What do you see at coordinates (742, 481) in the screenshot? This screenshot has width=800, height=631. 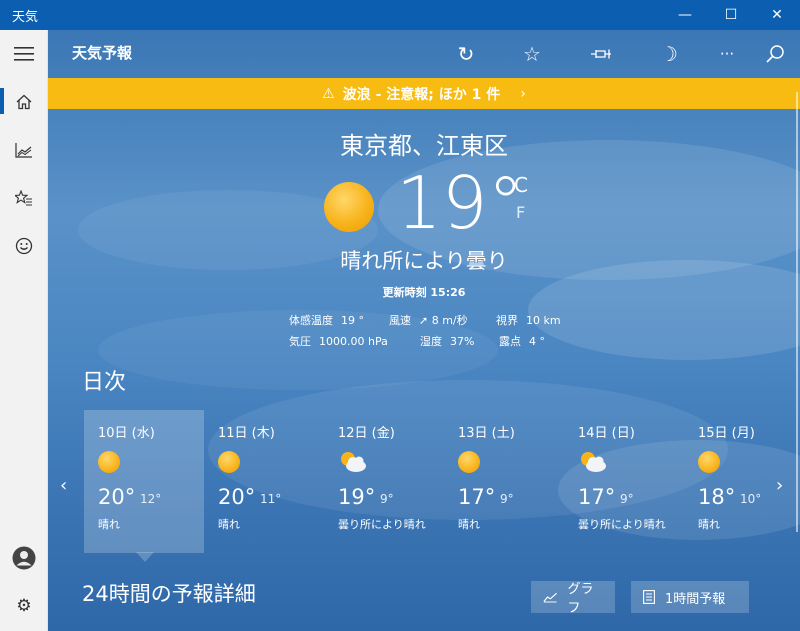 I see `day-card: 15日 (月) 18° 10° 晴れ` at bounding box center [742, 481].